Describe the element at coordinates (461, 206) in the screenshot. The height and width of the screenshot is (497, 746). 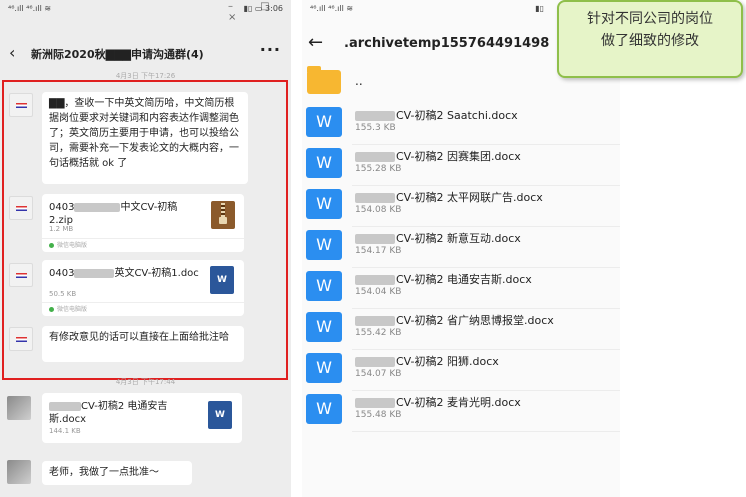
I see `file-row: W CV-初稿2 太平网联广告.docx 154.08 KB` at that location.